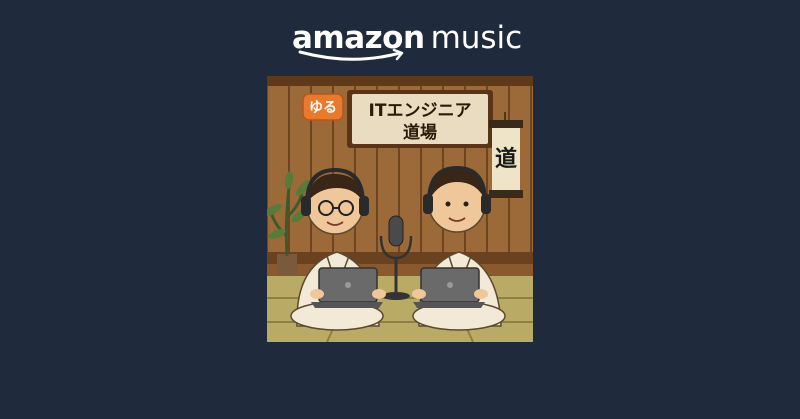  Describe the element at coordinates (351, 54) in the screenshot. I see `amazon-smile-icon` at that location.